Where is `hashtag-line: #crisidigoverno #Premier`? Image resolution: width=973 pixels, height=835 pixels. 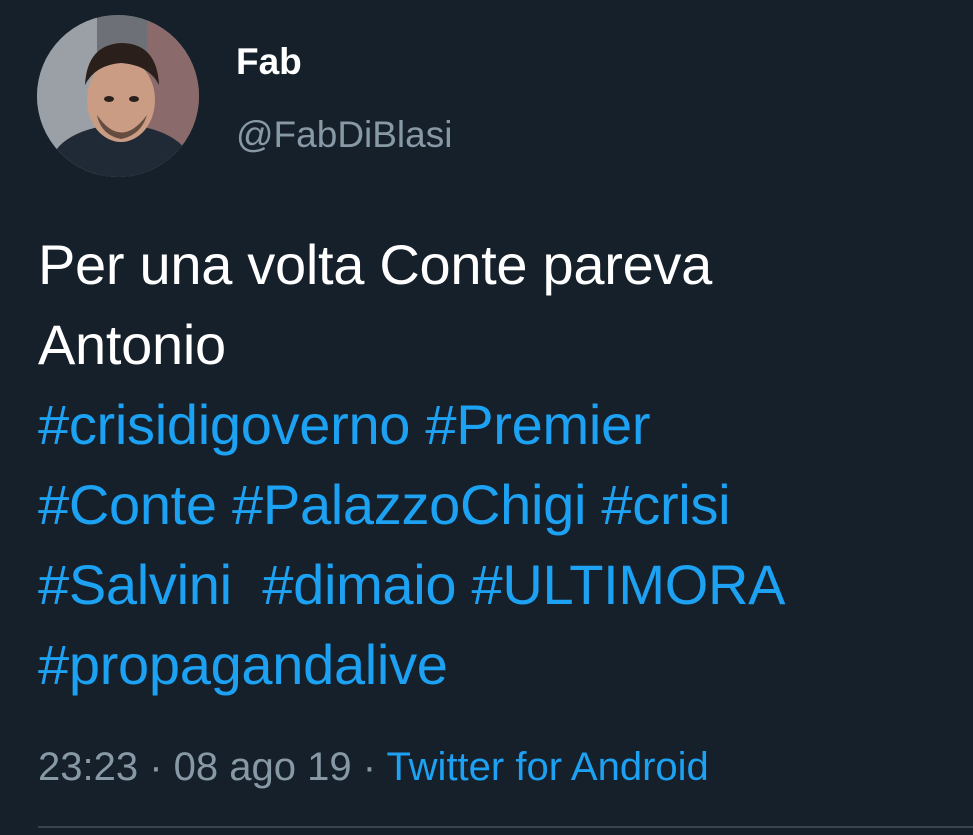
hashtag-line: #crisidigoverno #Premier is located at coordinates (493, 425).